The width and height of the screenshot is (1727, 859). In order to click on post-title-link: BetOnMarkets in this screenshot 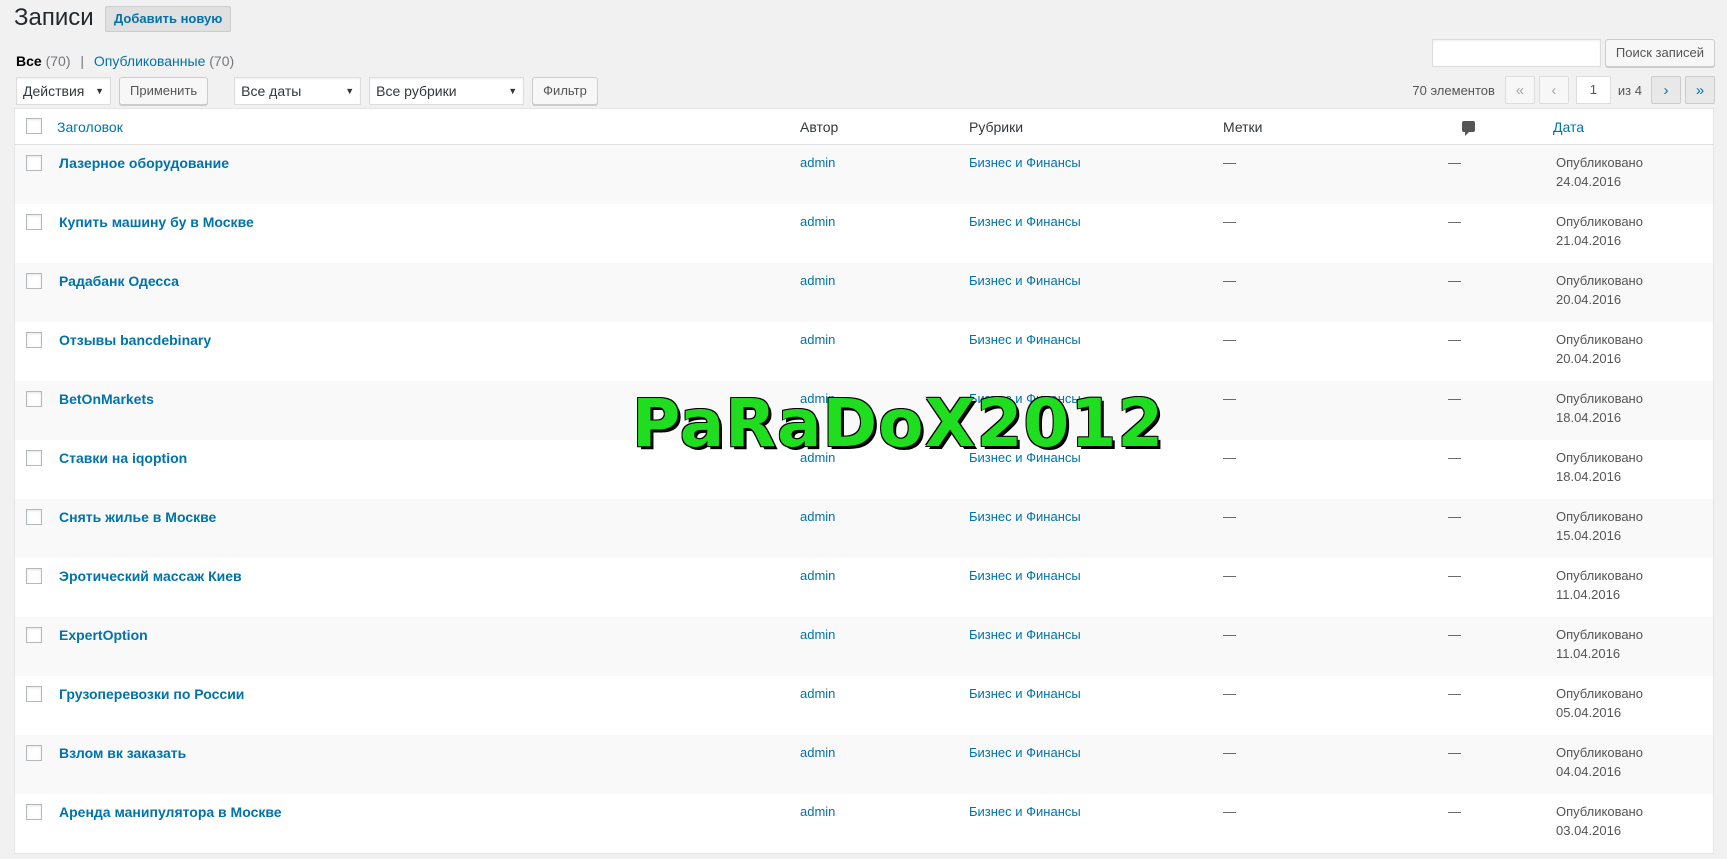, I will do `click(428, 399)`.